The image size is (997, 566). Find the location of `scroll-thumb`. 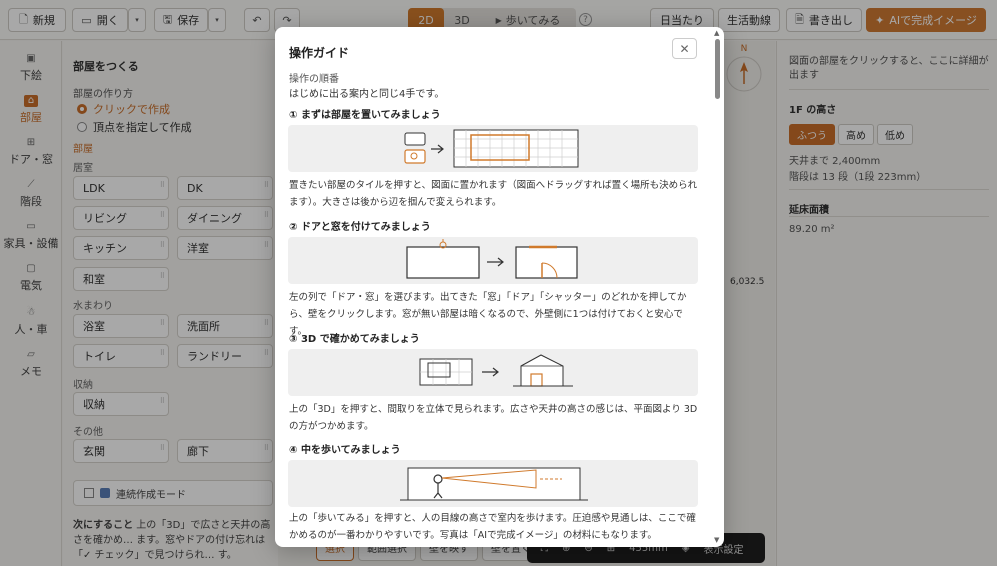

scroll-thumb is located at coordinates (717, 69).